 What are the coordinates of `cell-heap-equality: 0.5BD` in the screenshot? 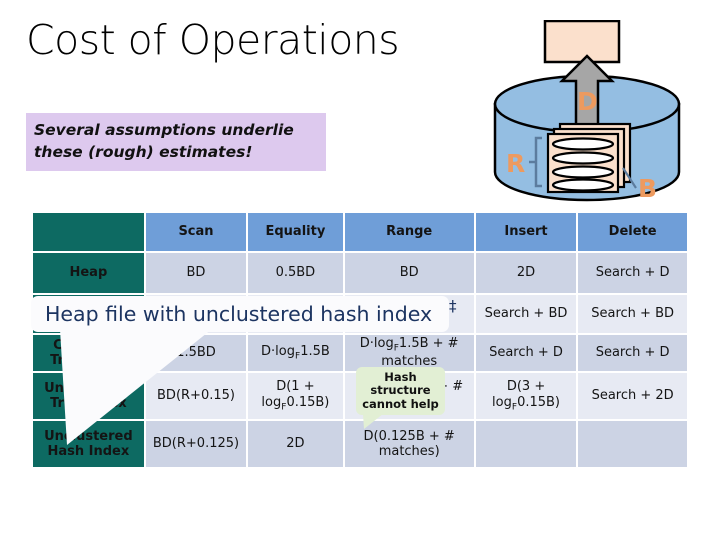 It's located at (295, 273).